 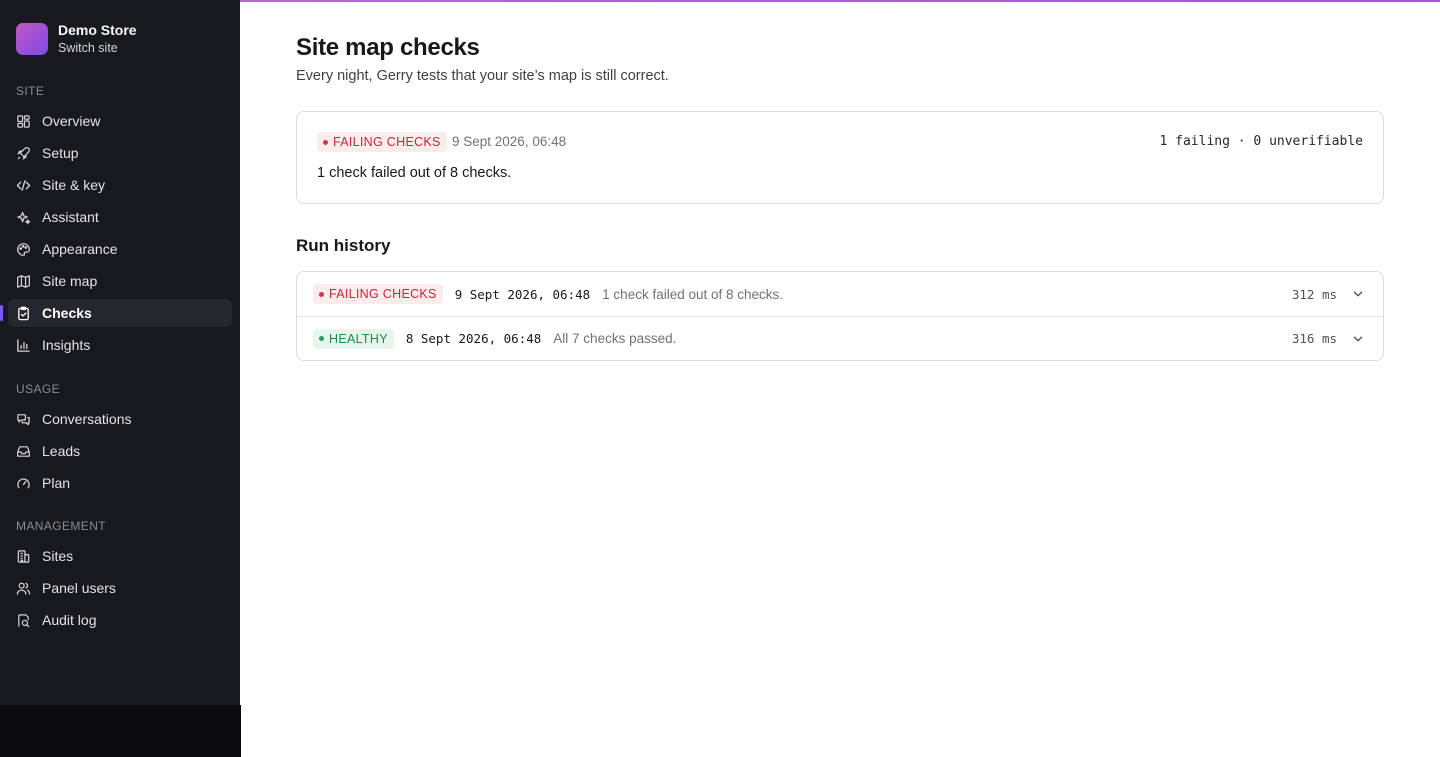 I want to click on sidebar-item-label: Overview, so click(x=71, y=121).